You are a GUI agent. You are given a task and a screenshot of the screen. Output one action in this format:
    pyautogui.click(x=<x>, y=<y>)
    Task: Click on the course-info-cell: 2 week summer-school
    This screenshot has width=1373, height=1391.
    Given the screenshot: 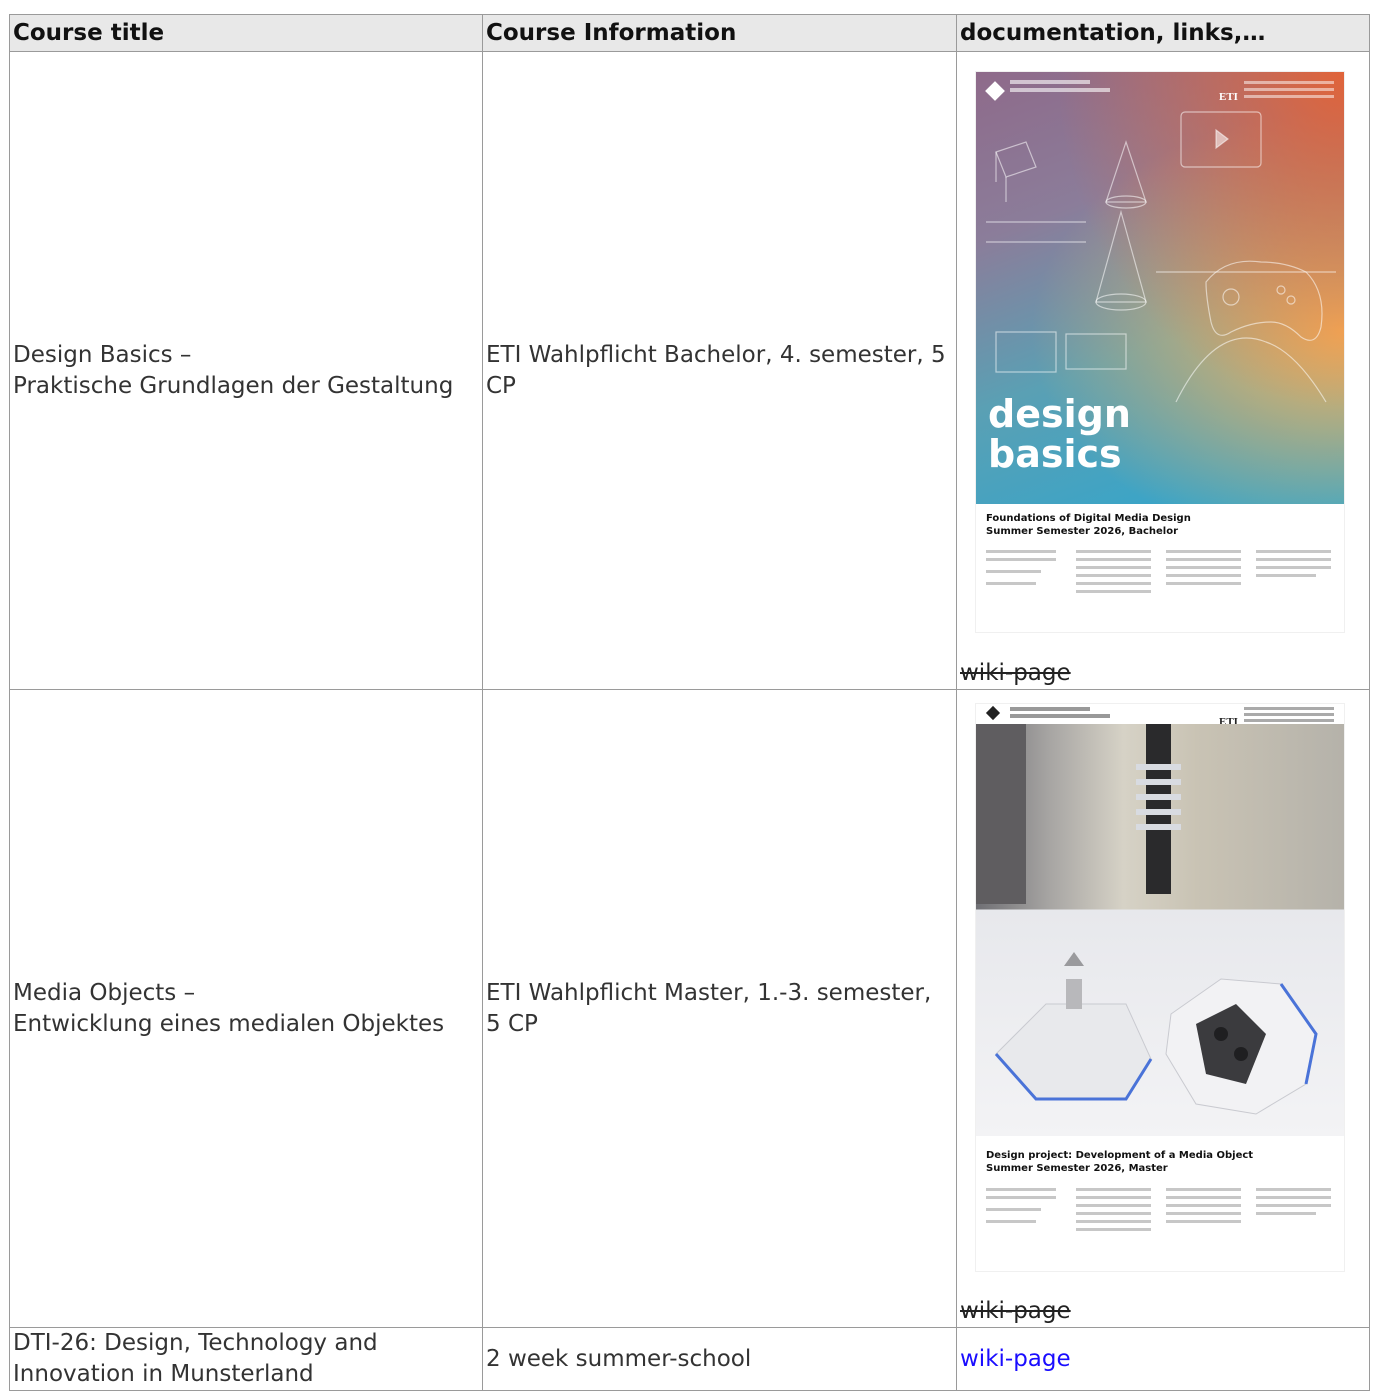 What is the action you would take?
    pyautogui.click(x=719, y=1359)
    